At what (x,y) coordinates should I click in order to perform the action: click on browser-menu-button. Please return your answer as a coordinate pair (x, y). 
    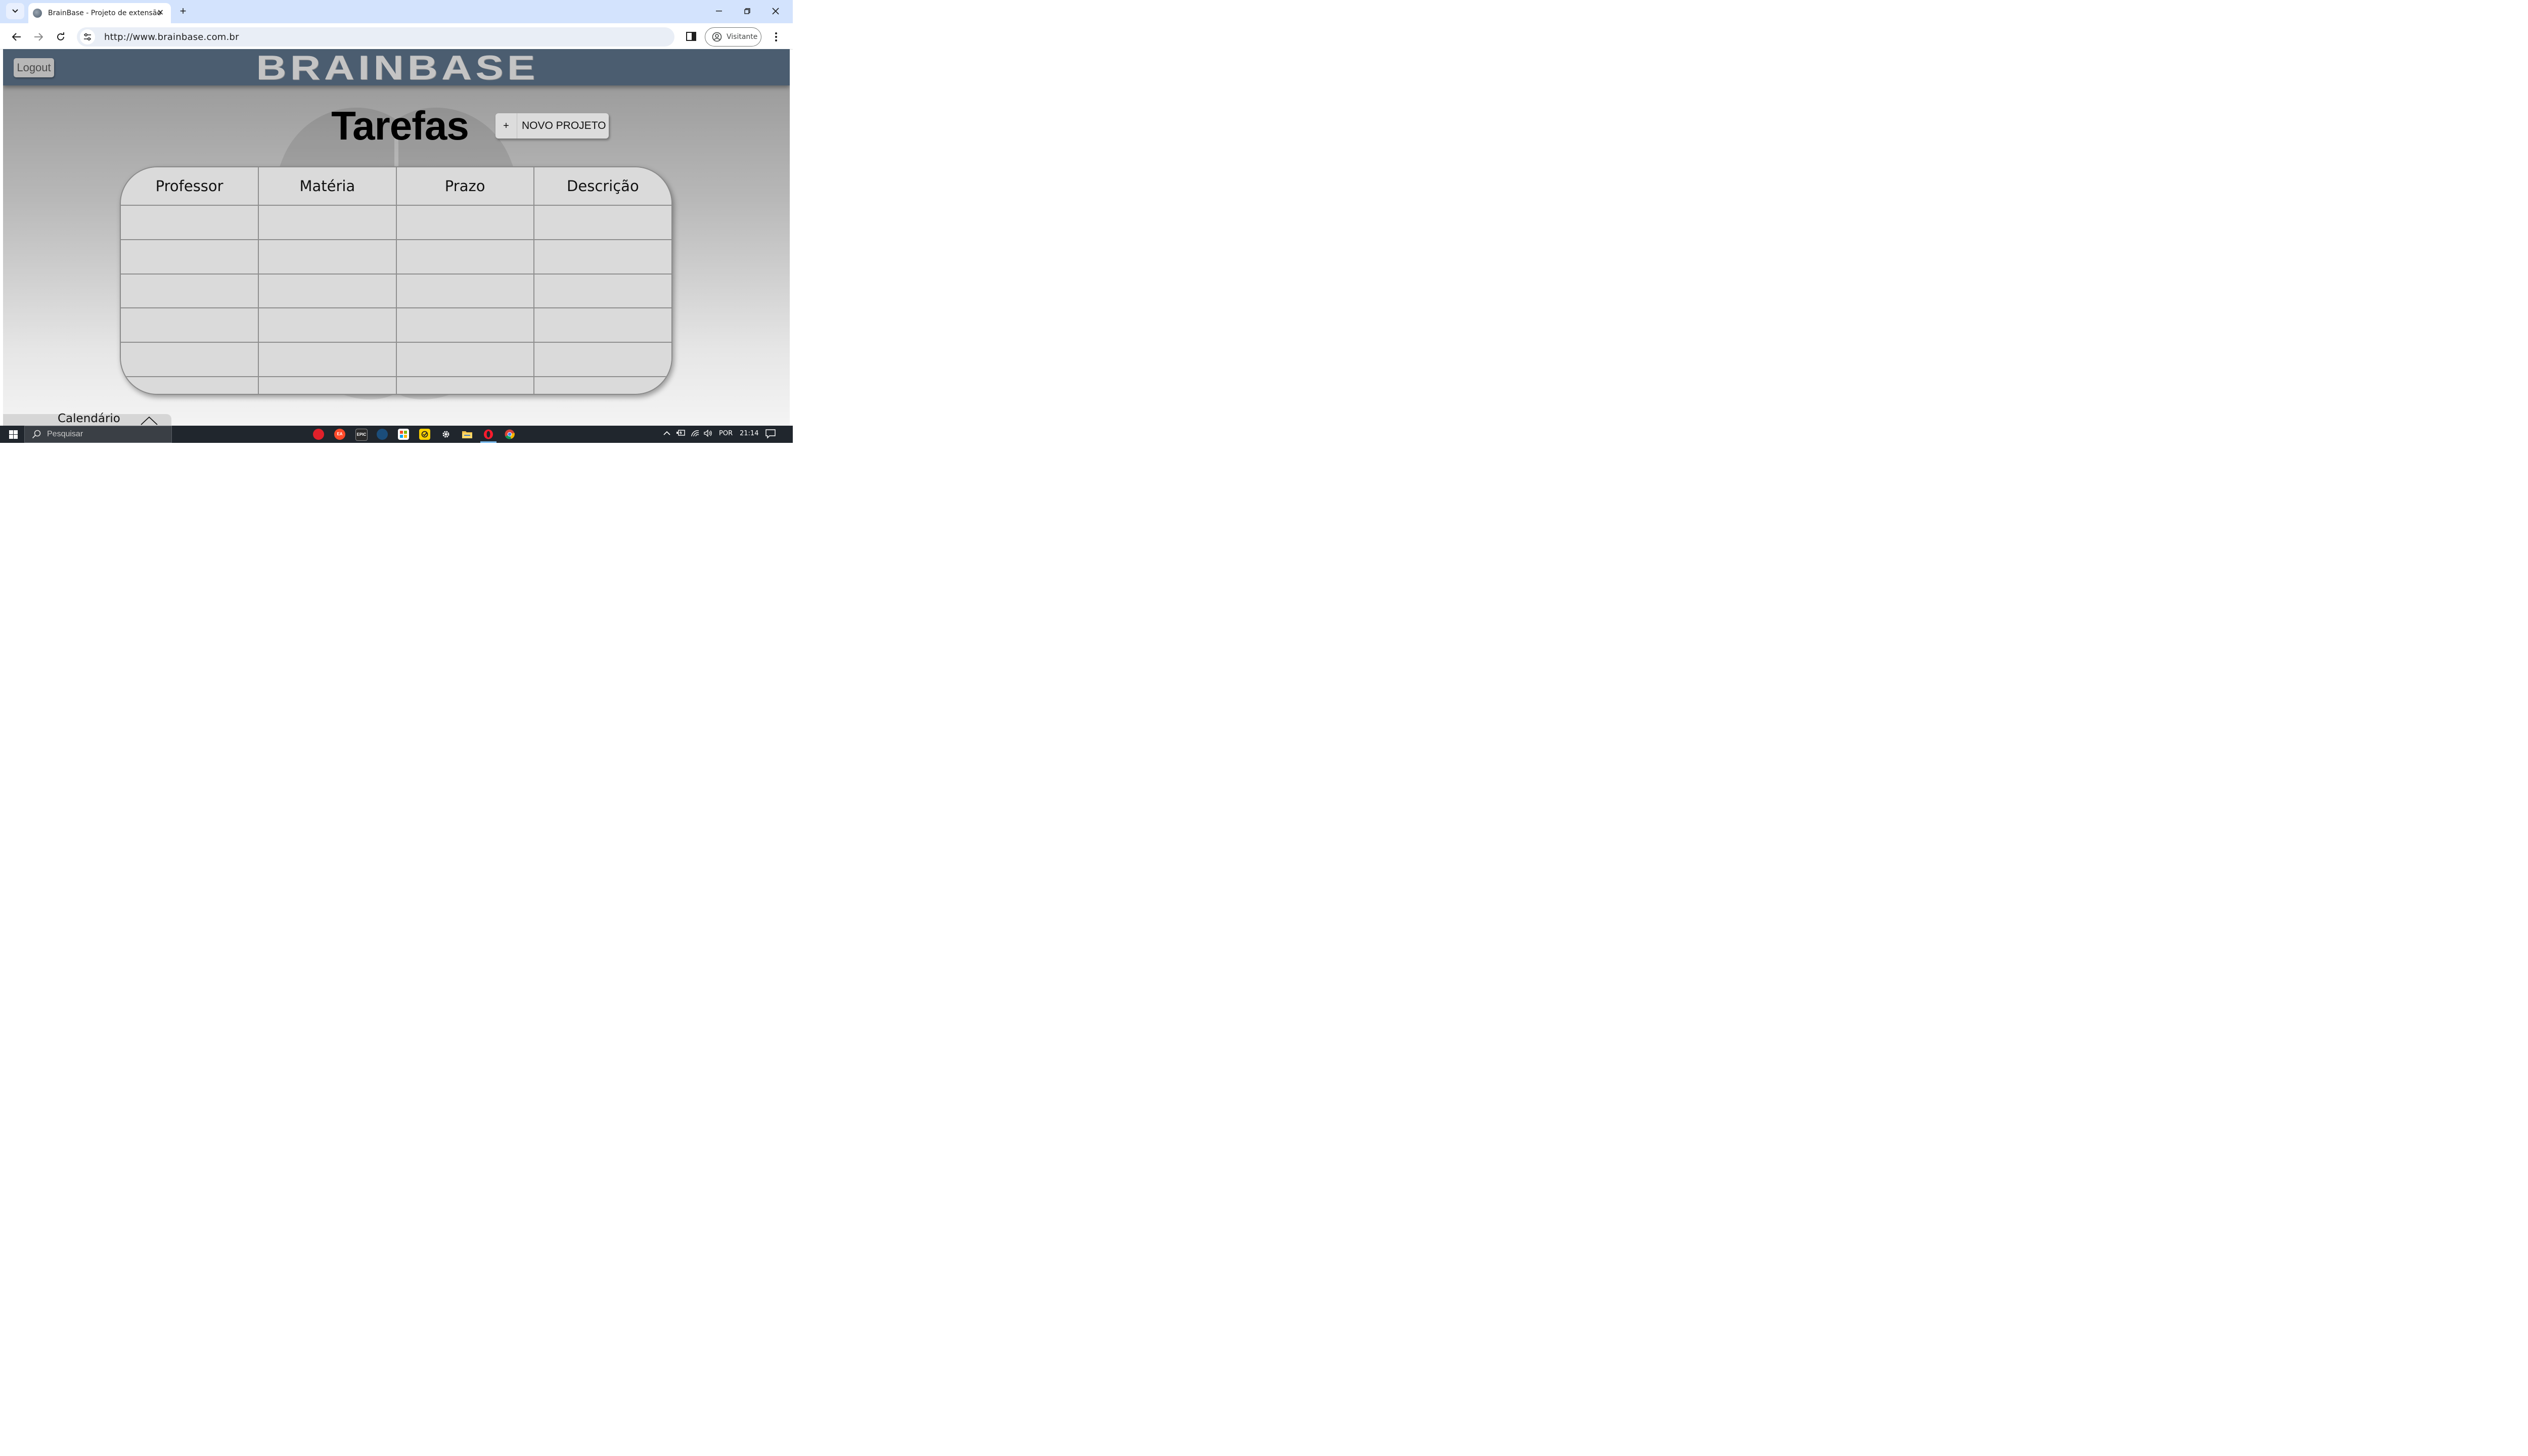
    Looking at the image, I should click on (777, 36).